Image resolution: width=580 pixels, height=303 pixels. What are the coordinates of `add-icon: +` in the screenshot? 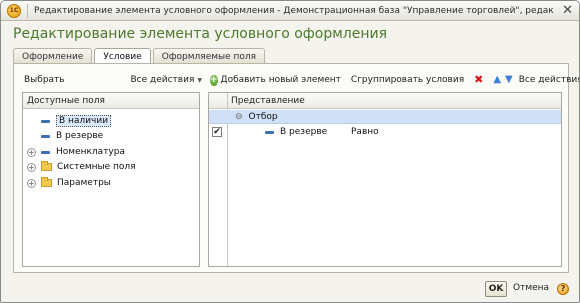 It's located at (214, 80).